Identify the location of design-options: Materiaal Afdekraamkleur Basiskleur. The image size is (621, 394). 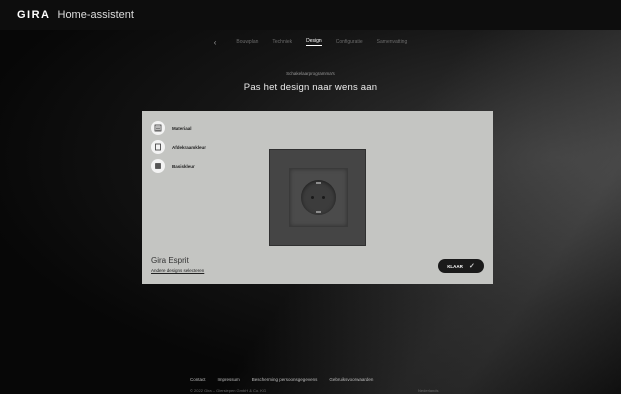
(178, 149).